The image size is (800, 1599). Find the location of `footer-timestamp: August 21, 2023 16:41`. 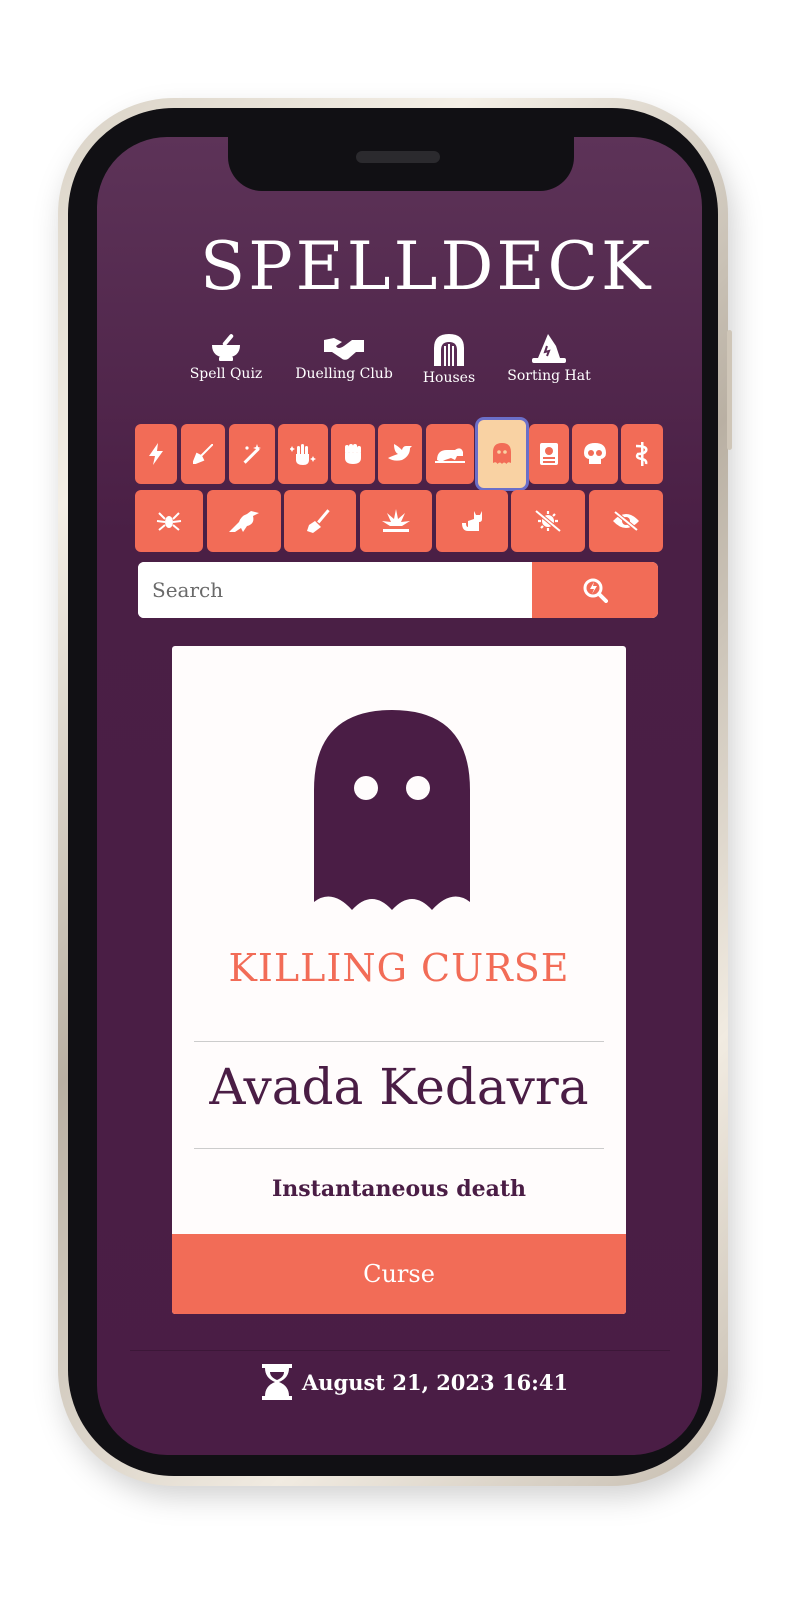

footer-timestamp: August 21, 2023 16:41 is located at coordinates (415, 1382).